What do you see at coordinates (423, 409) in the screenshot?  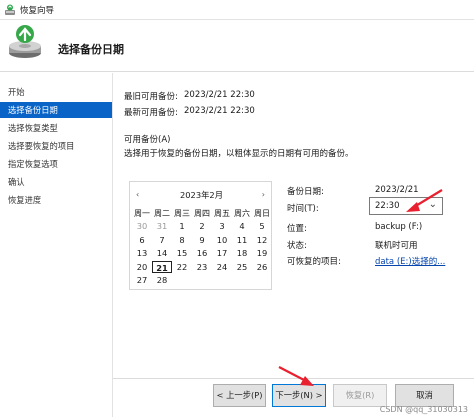 I see `watermark: CSDN @qq_31030313` at bounding box center [423, 409].